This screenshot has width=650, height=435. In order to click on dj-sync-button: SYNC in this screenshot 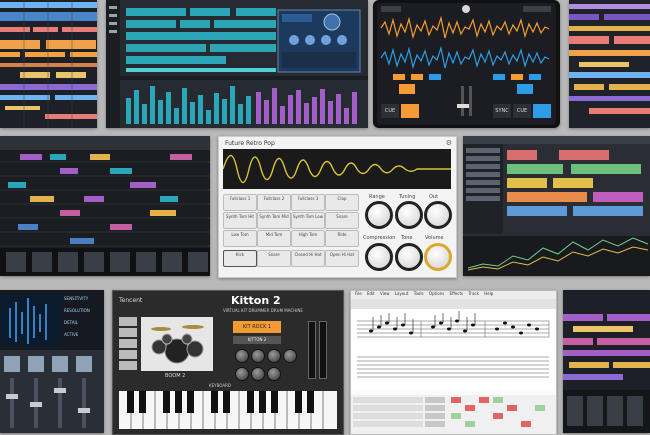, I will do `click(502, 111)`.